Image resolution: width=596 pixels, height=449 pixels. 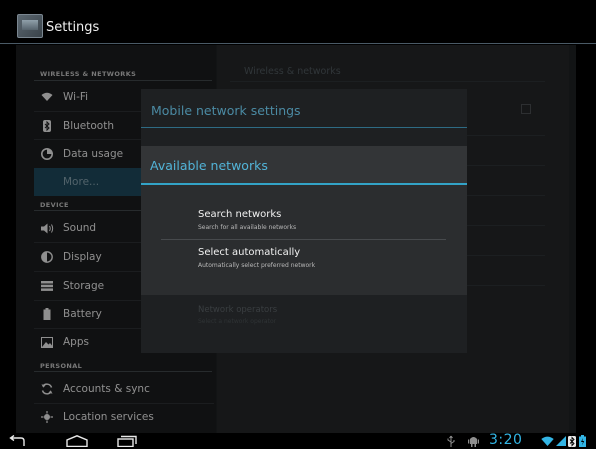 I want to click on cell-signal-icon, so click(x=560, y=441).